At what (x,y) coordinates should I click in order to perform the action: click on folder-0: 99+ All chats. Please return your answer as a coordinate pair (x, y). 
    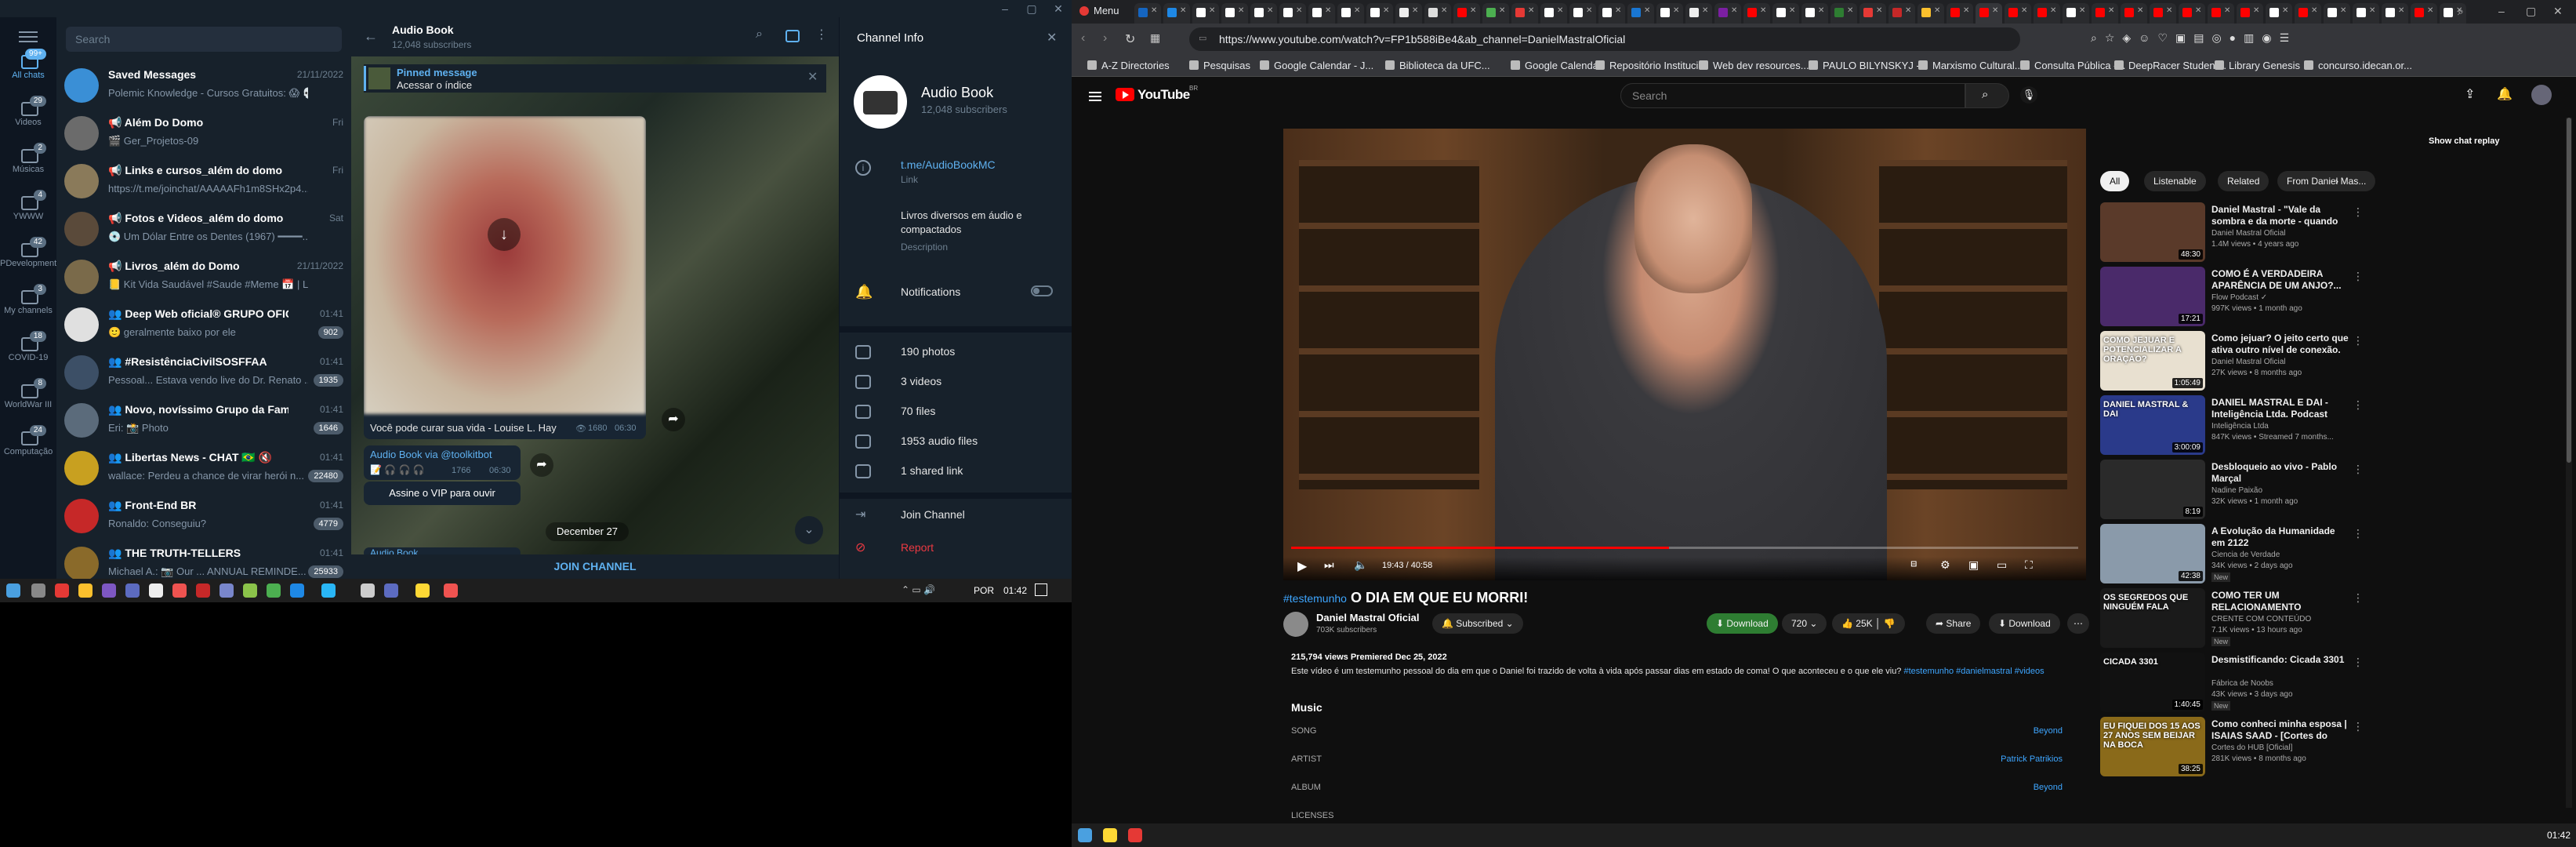
    Looking at the image, I should click on (28, 64).